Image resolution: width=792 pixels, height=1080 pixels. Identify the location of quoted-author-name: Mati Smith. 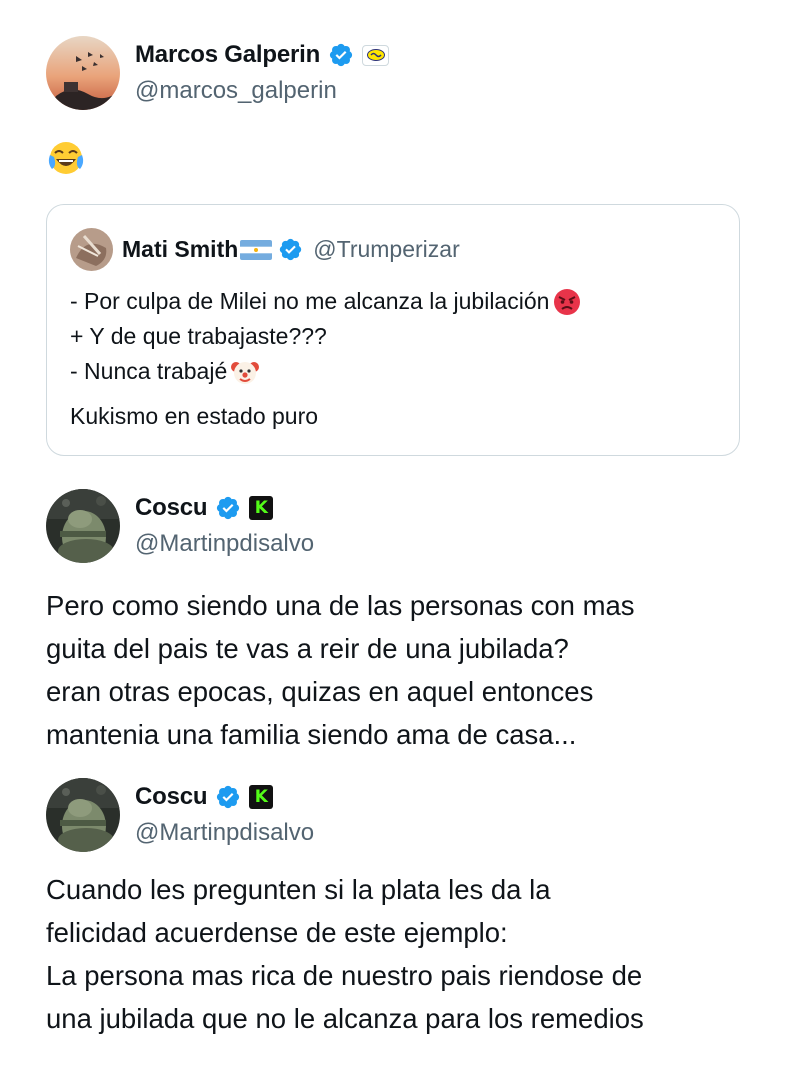
(180, 249).